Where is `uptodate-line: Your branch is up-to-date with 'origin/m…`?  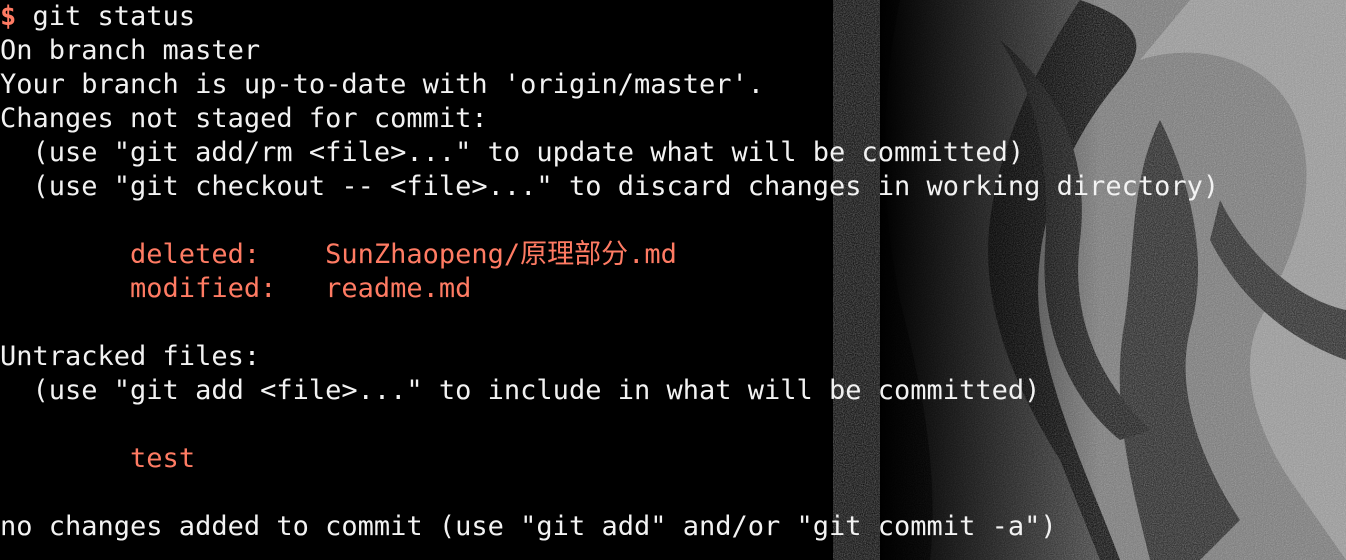 uptodate-line: Your branch is up-to-date with 'origin/m… is located at coordinates (382, 84).